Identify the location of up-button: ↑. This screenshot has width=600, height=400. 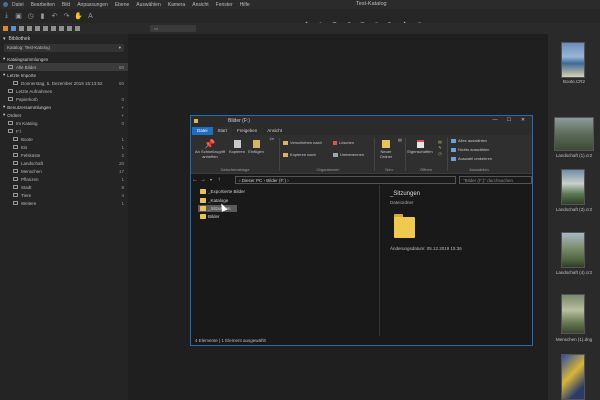
(219, 180).